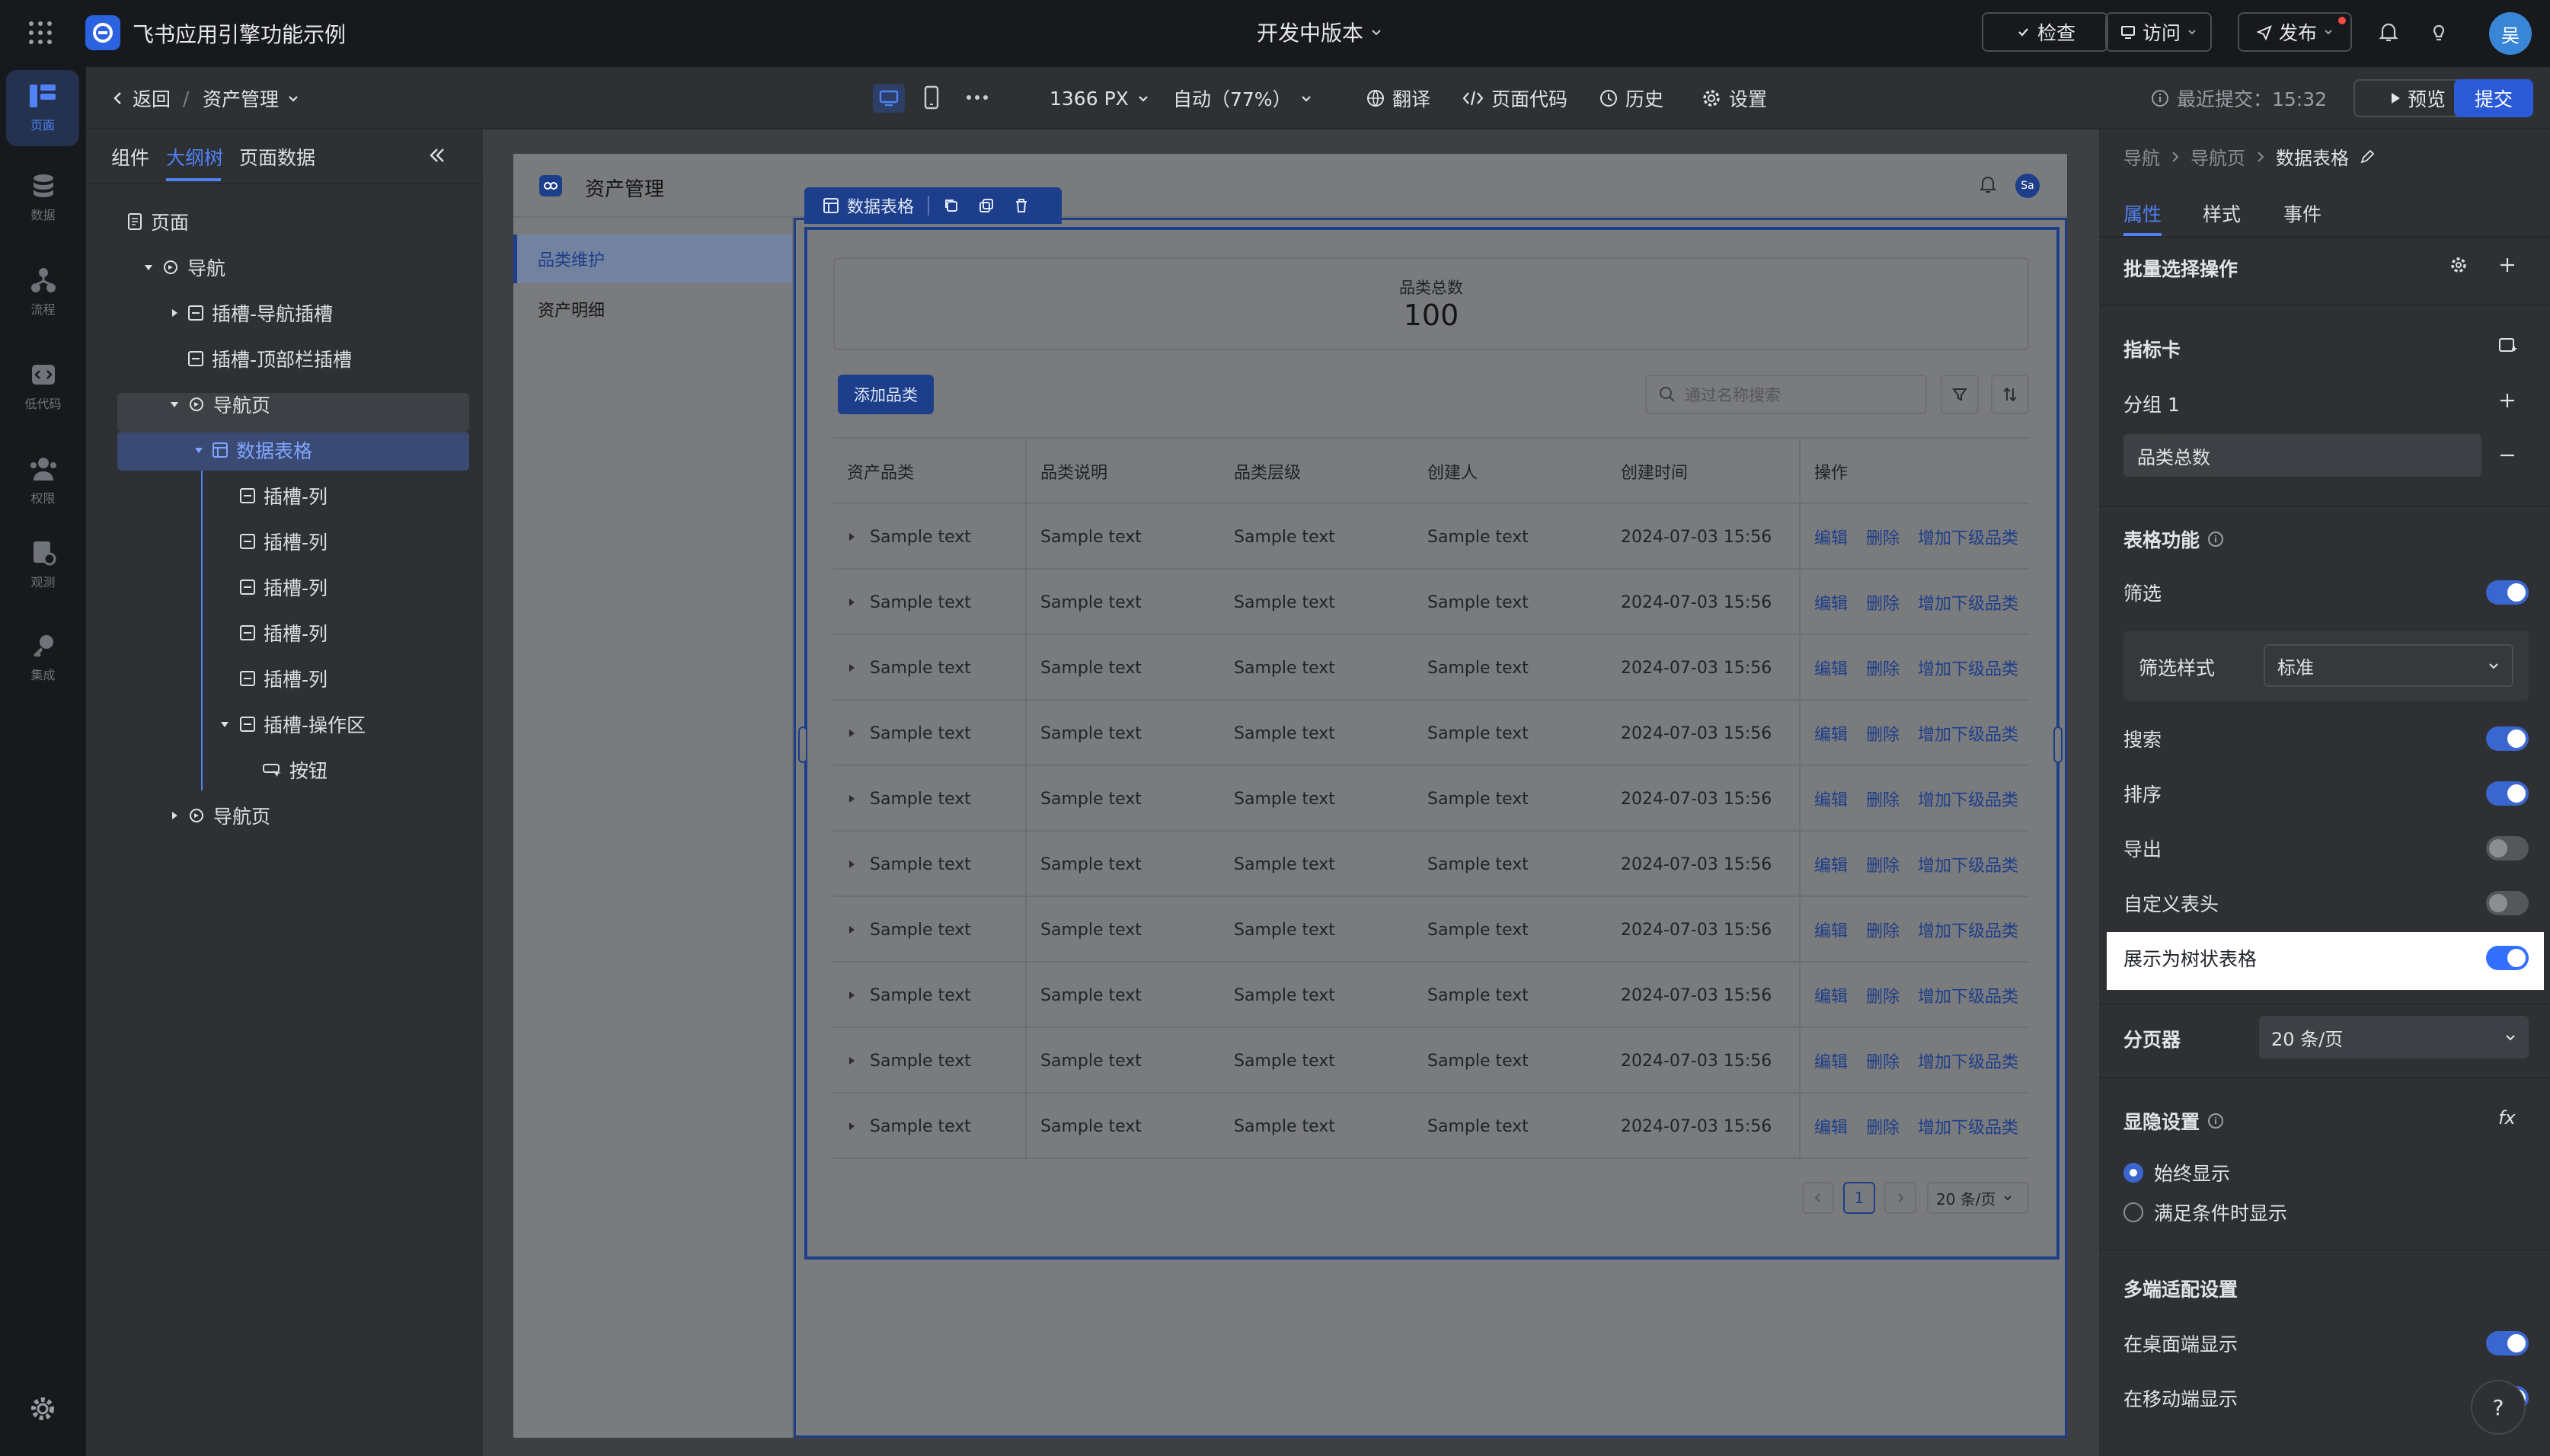 The image size is (2550, 1456). What do you see at coordinates (1735, 98) in the screenshot?
I see `settings-button: 设置` at bounding box center [1735, 98].